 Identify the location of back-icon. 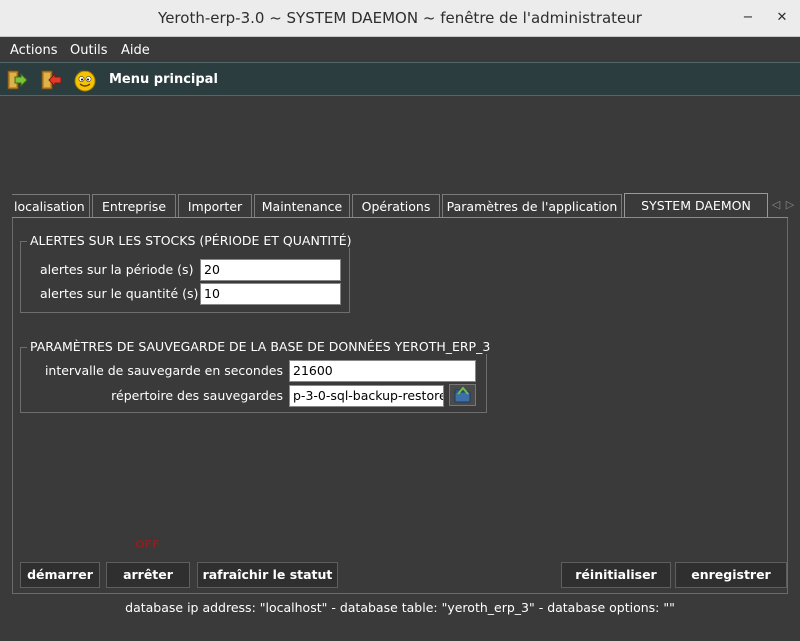
(51, 80).